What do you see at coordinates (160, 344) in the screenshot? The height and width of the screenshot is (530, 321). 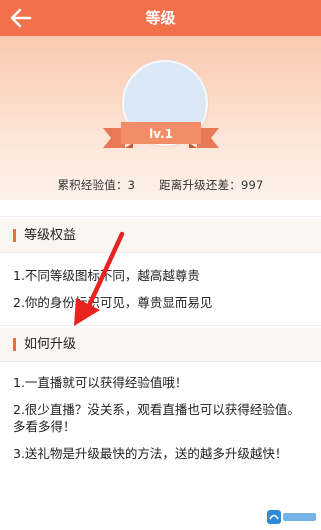 I see `section-header-howto: 如何升级` at bounding box center [160, 344].